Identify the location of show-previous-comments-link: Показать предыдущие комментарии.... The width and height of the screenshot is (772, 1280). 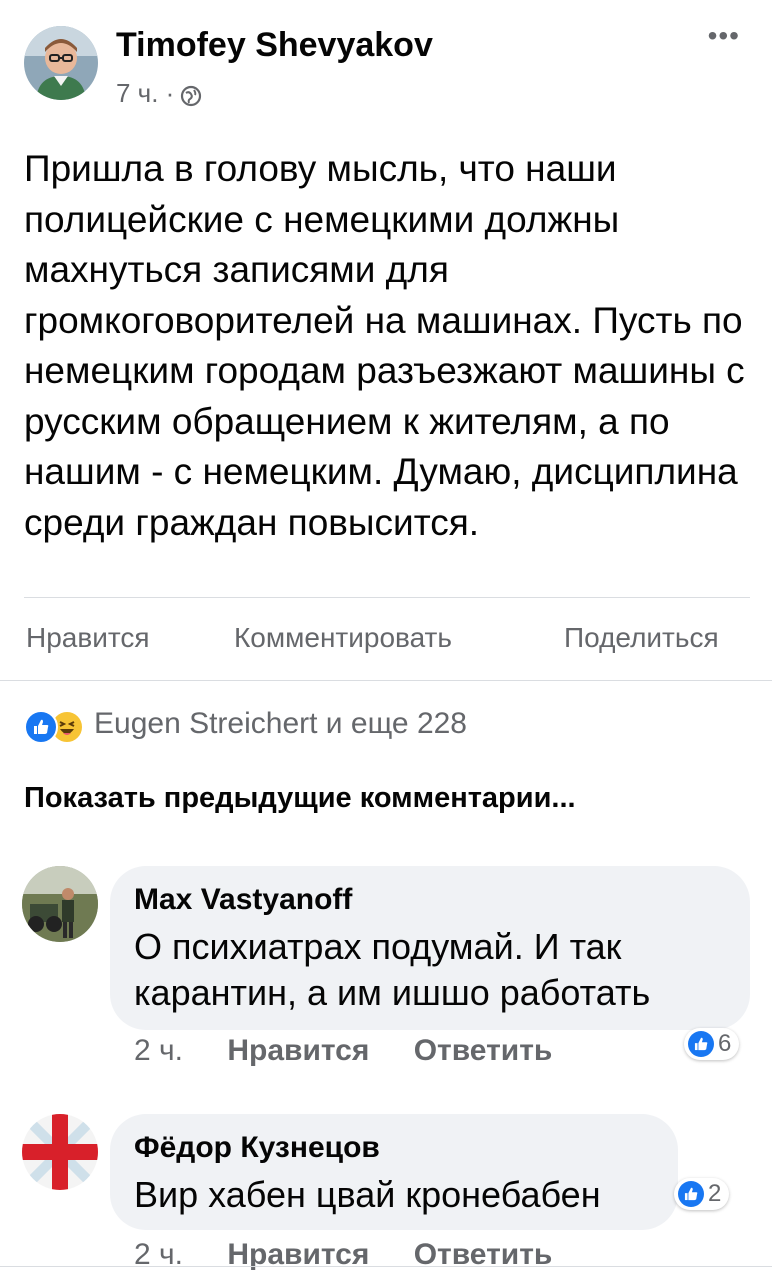
(300, 798).